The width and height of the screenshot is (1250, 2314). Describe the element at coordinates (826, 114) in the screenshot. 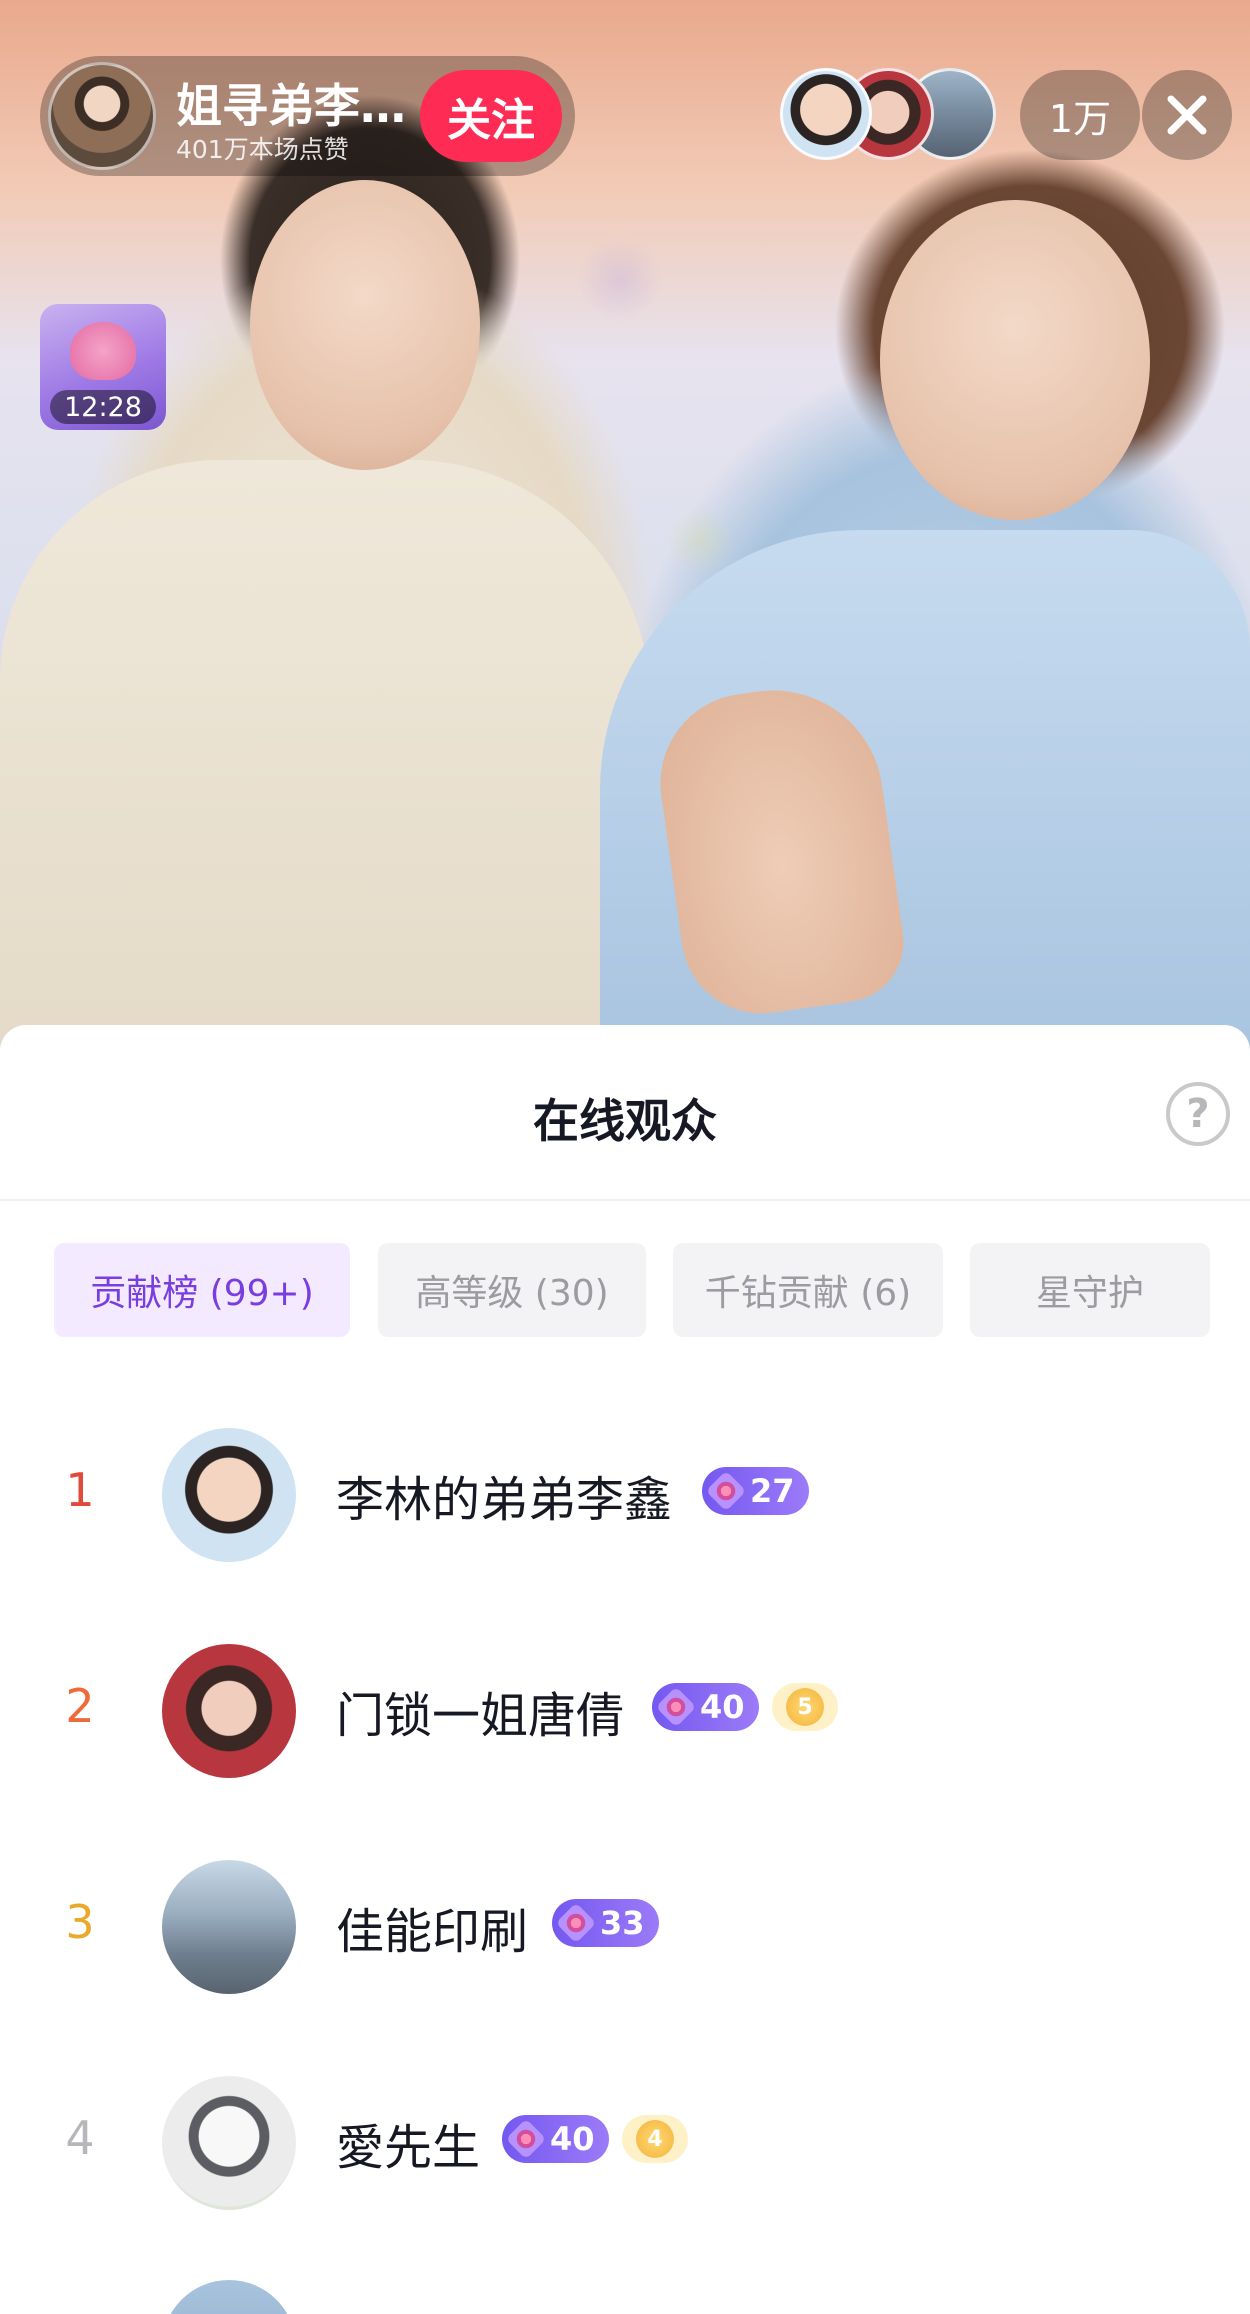

I see `viewer-avatar` at that location.